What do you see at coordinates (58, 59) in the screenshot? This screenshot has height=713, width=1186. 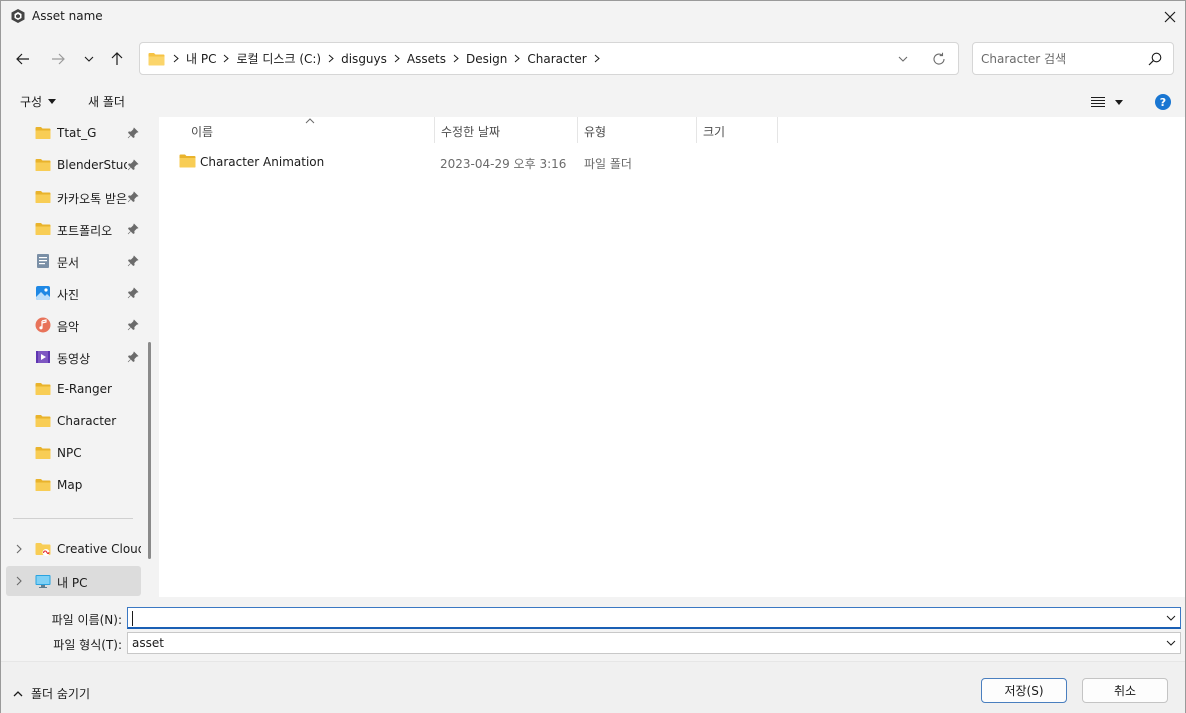 I see `forward-button` at bounding box center [58, 59].